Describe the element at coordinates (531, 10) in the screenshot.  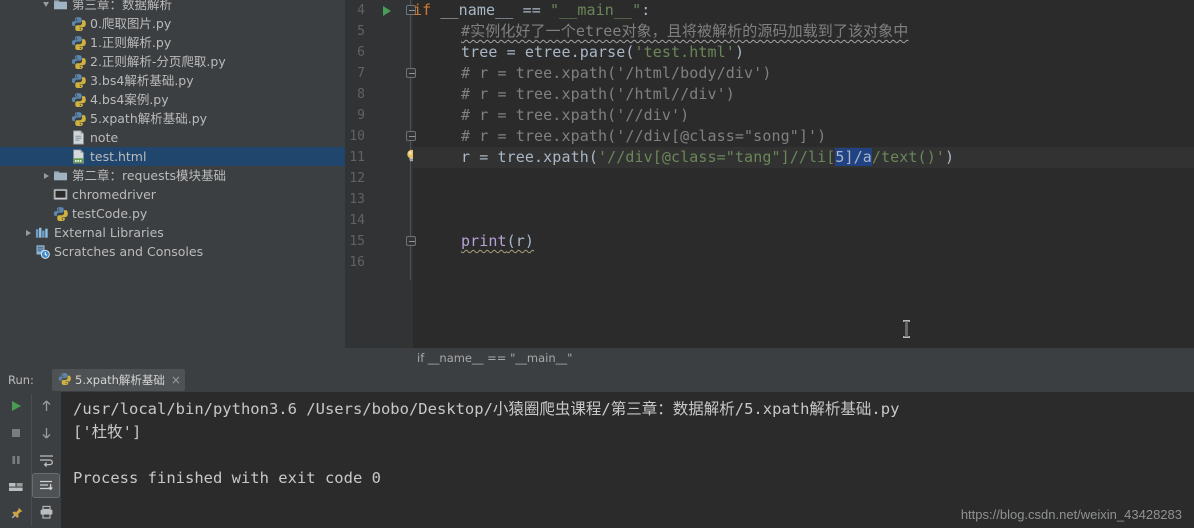
I see `code-line-4: if __name__ == "__main__":` at that location.